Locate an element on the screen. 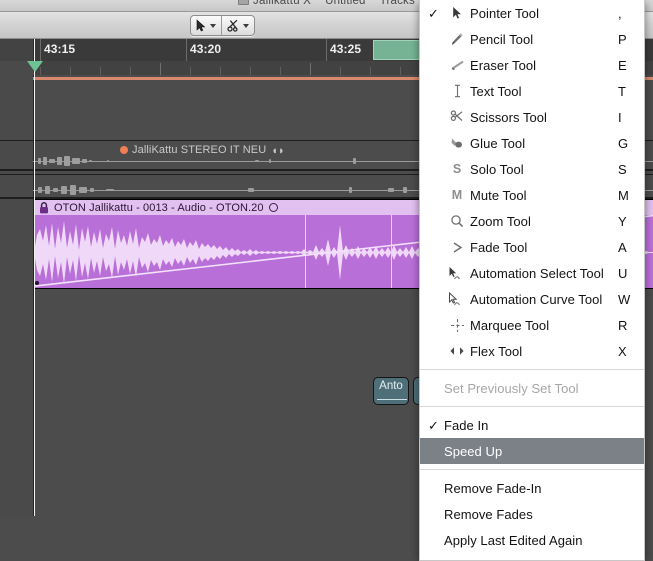  menu-item-remove-fade-in: Remove Fade-In is located at coordinates (532, 488).